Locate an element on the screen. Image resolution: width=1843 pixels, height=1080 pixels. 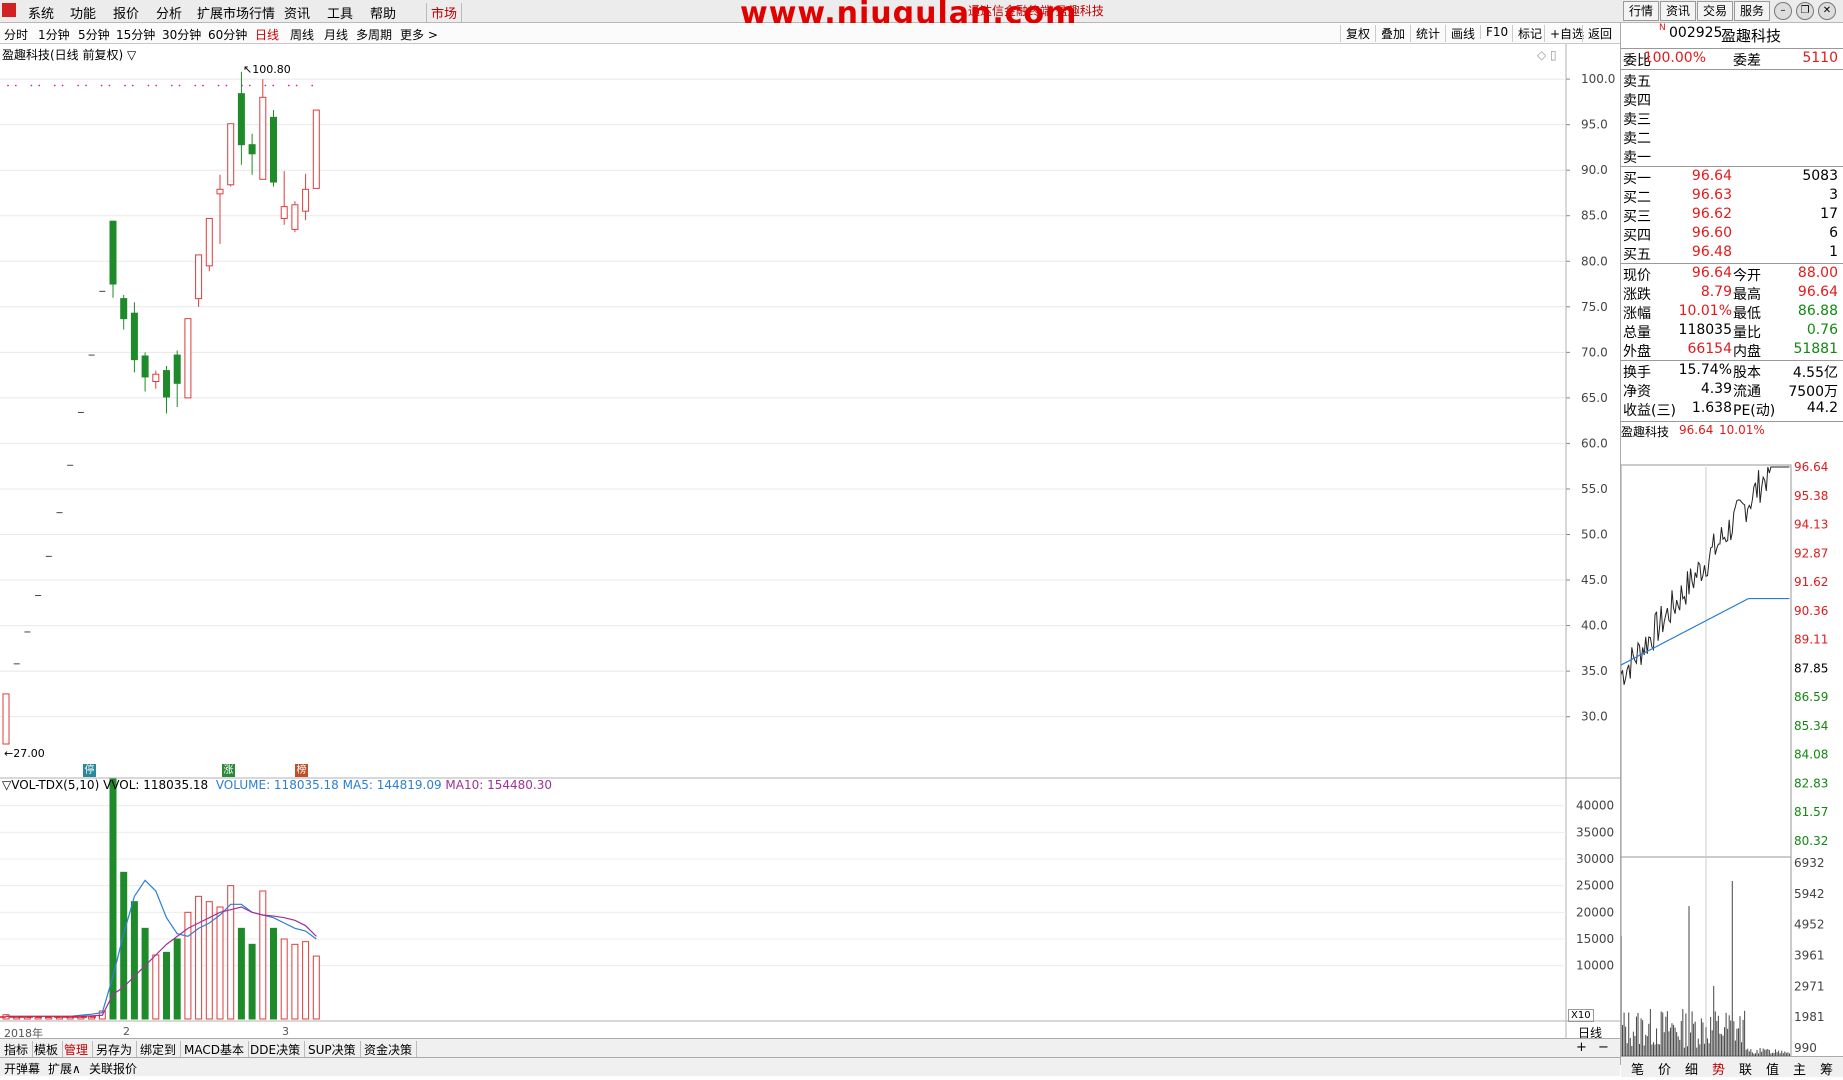
tool-overlay: 叠加 is located at coordinates (1390, 33).